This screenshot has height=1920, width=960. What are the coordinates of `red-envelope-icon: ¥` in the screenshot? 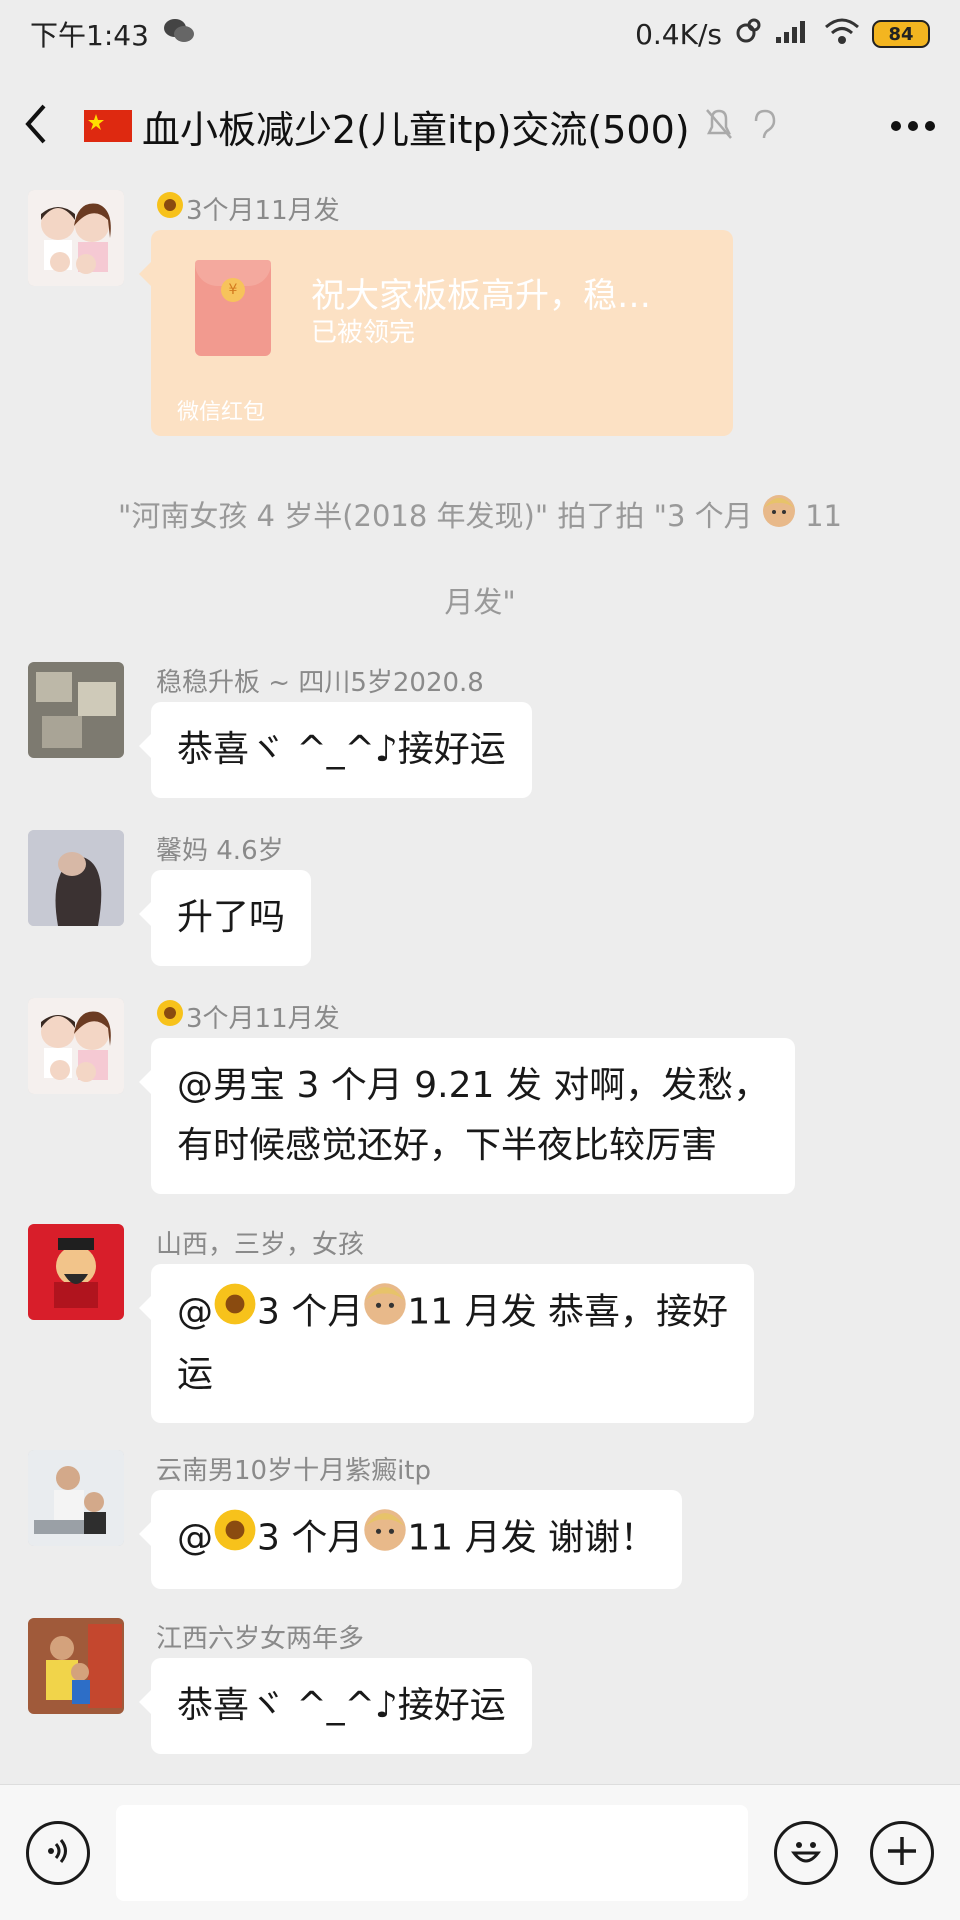 It's located at (233, 308).